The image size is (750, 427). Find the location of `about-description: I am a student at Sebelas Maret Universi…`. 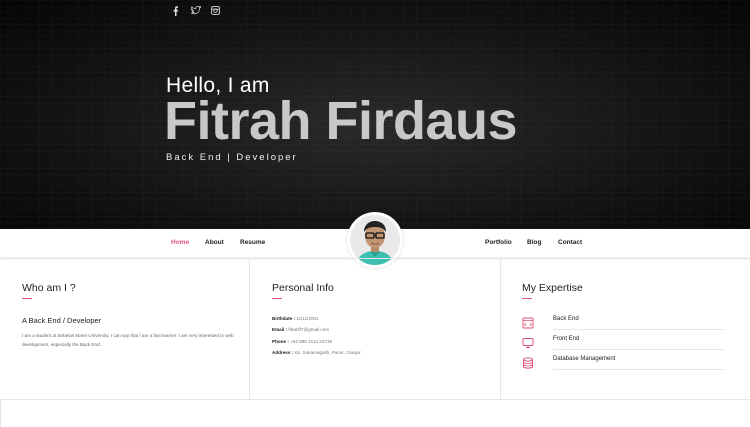

about-description: I am a student at Sebelas Maret Universi… is located at coordinates (128, 340).